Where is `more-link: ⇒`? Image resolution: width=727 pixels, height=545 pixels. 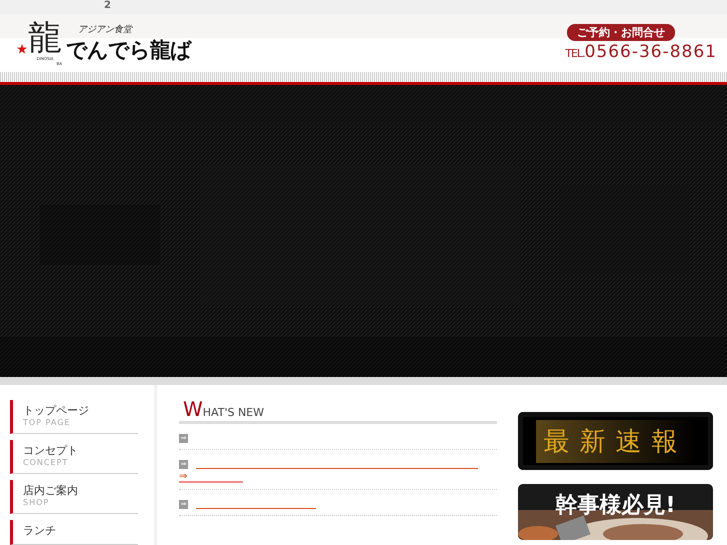 more-link: ⇒ is located at coordinates (211, 477).